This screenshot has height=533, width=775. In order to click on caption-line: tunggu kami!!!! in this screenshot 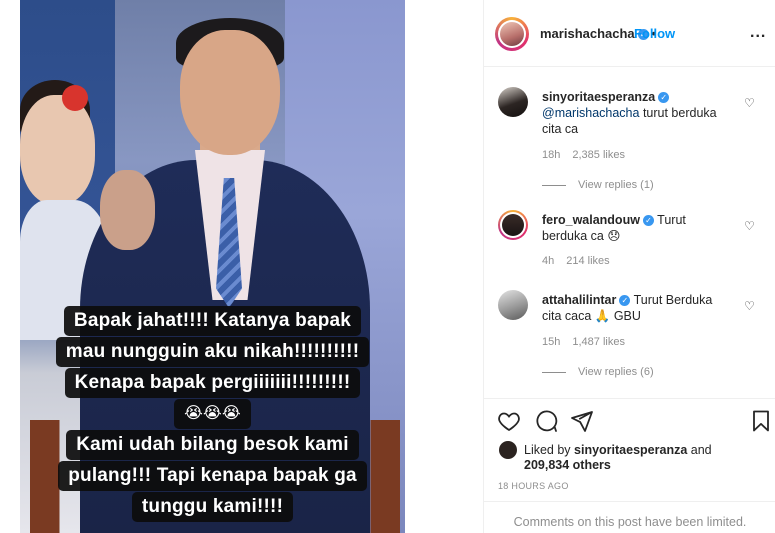, I will do `click(212, 507)`.